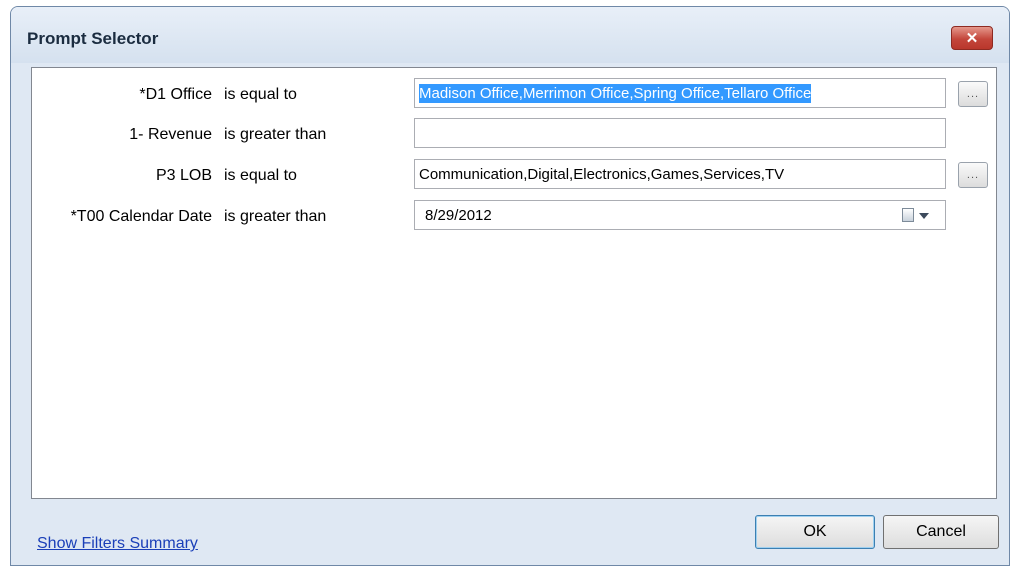 The height and width of the screenshot is (566, 1010). Describe the element at coordinates (141, 216) in the screenshot. I see `prompt-name-calendar-date: *T00 Calendar Date` at that location.